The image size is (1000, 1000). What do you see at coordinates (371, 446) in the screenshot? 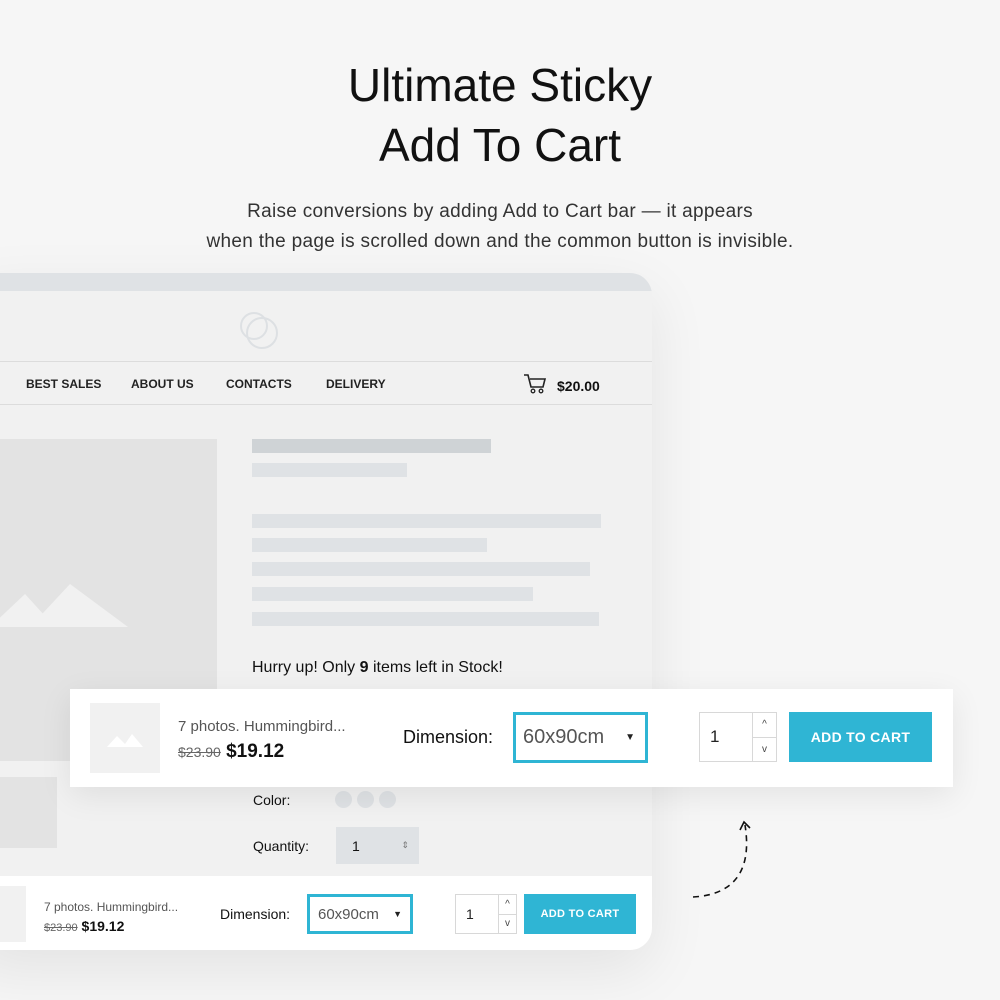
I see `title-placeholder` at bounding box center [371, 446].